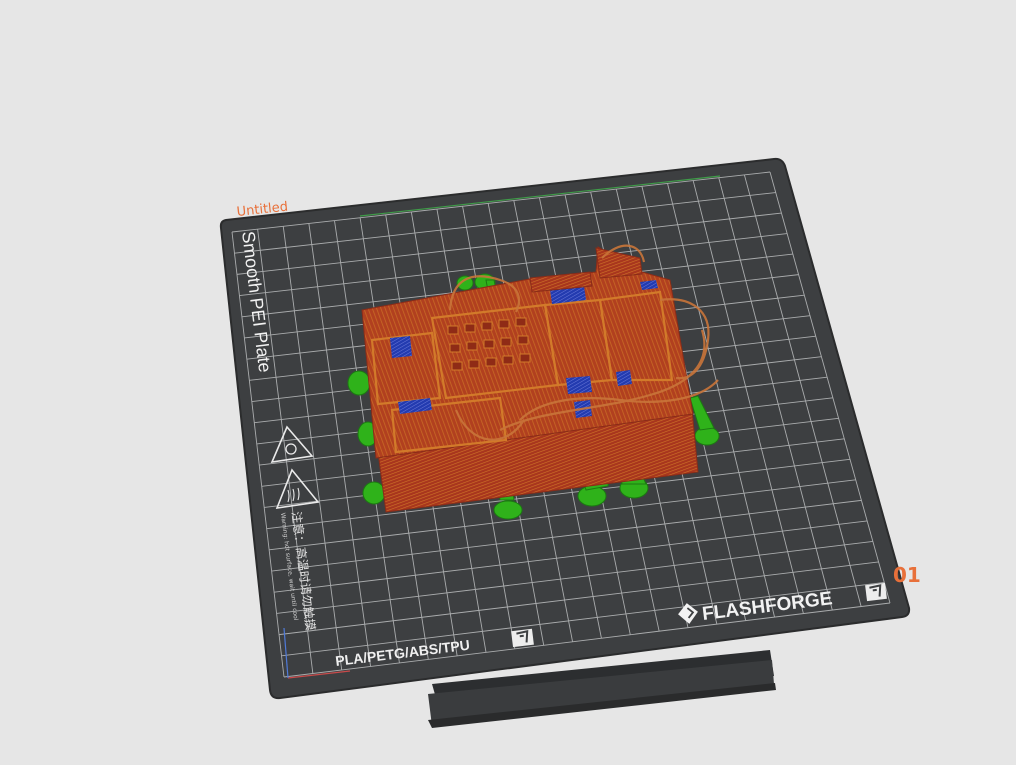 This screenshot has width=1016, height=765. I want to click on plate-index-label: 01, so click(907, 575).